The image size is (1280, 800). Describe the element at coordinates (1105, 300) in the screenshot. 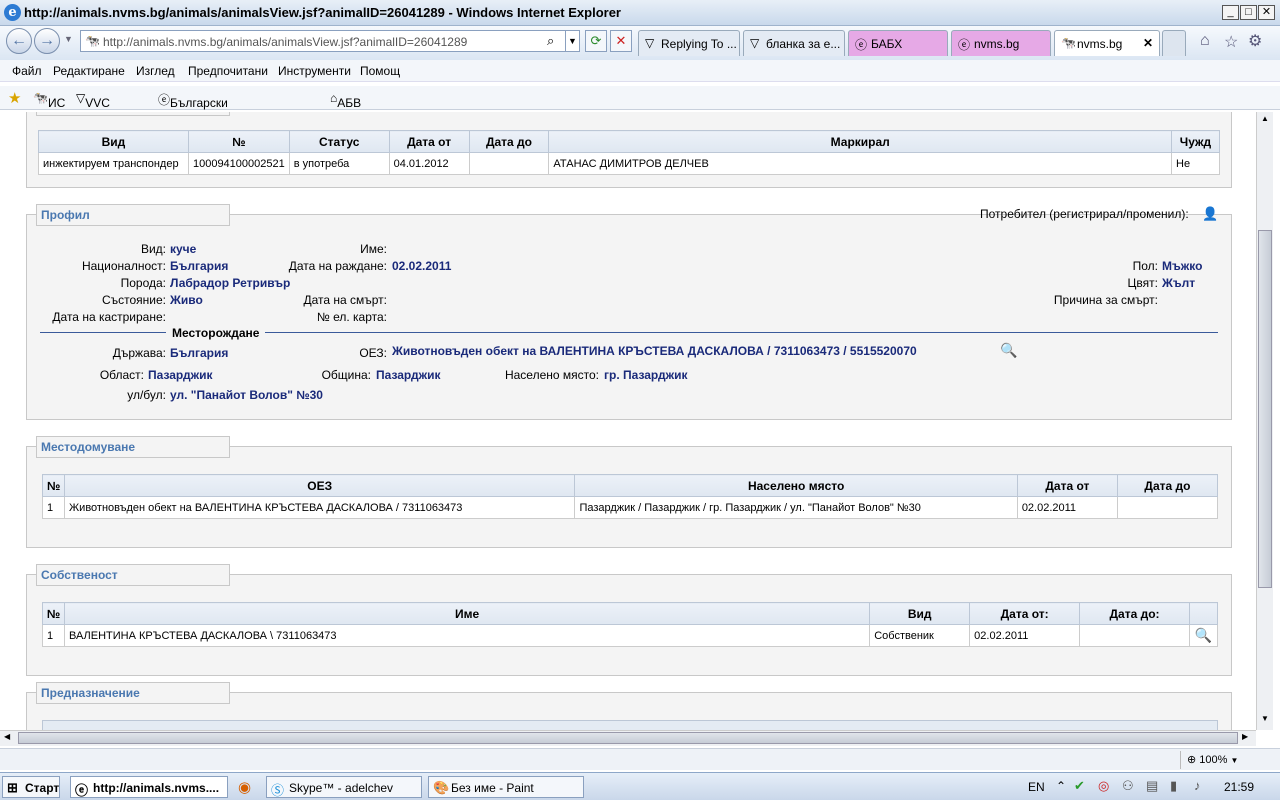

I see `deathcause-label: Причина за смърт:` at that location.